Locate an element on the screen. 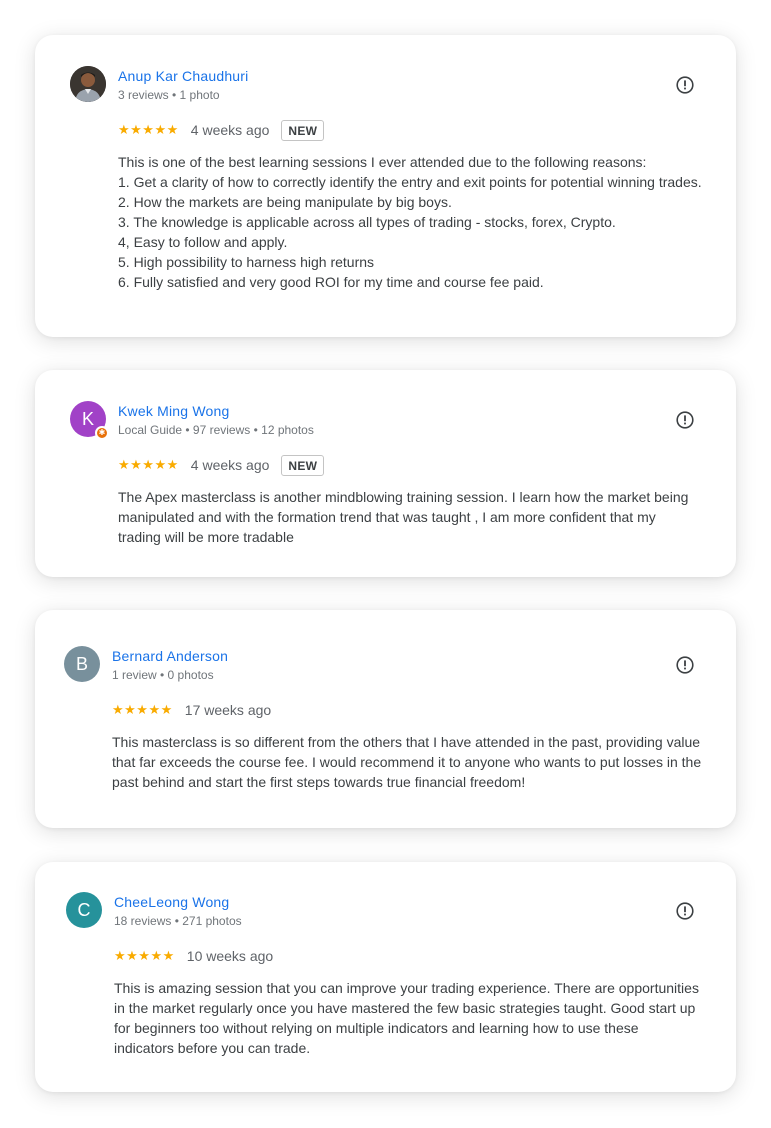 The height and width of the screenshot is (1128, 771). rating-row: ★★★★★ 17 weeks ago is located at coordinates (191, 710).